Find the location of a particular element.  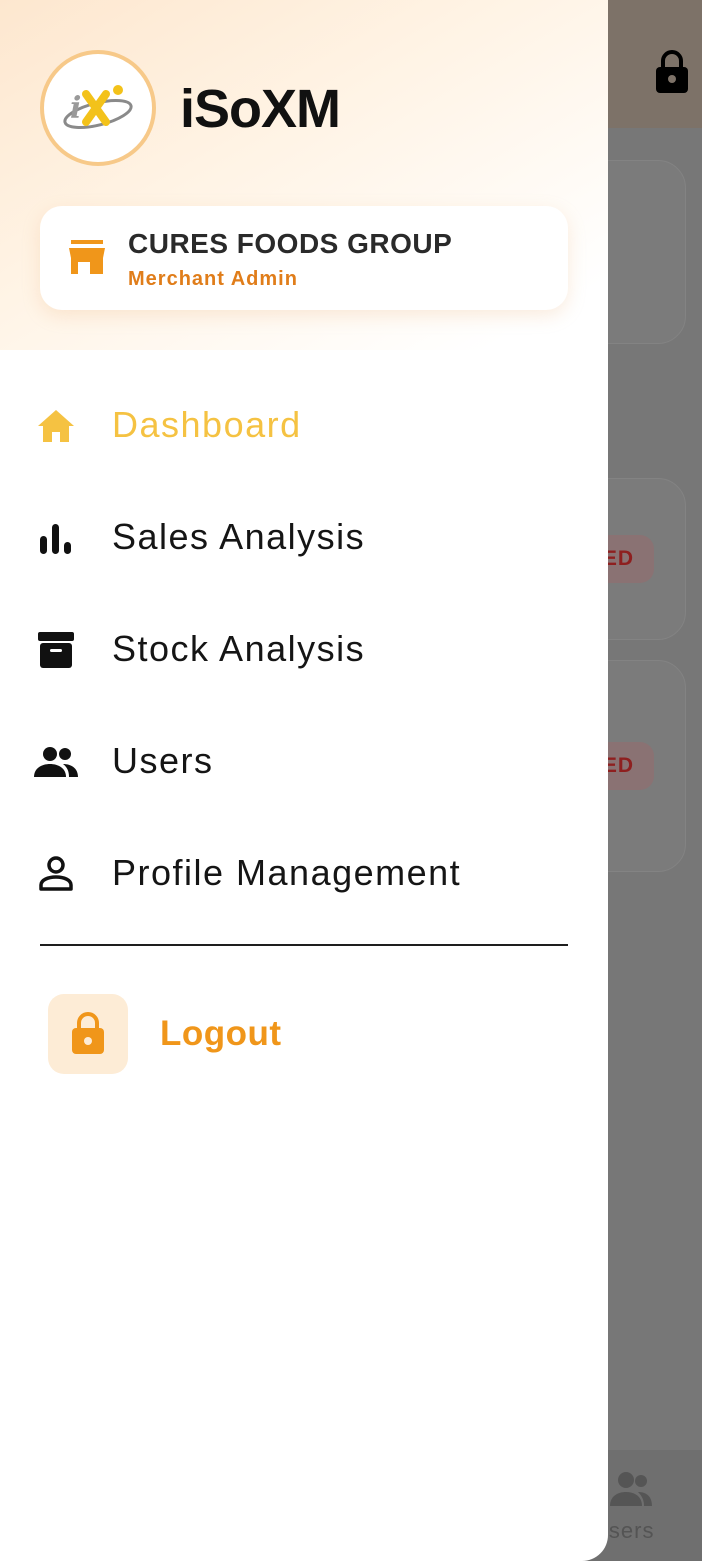

menu-divider is located at coordinates (304, 945).